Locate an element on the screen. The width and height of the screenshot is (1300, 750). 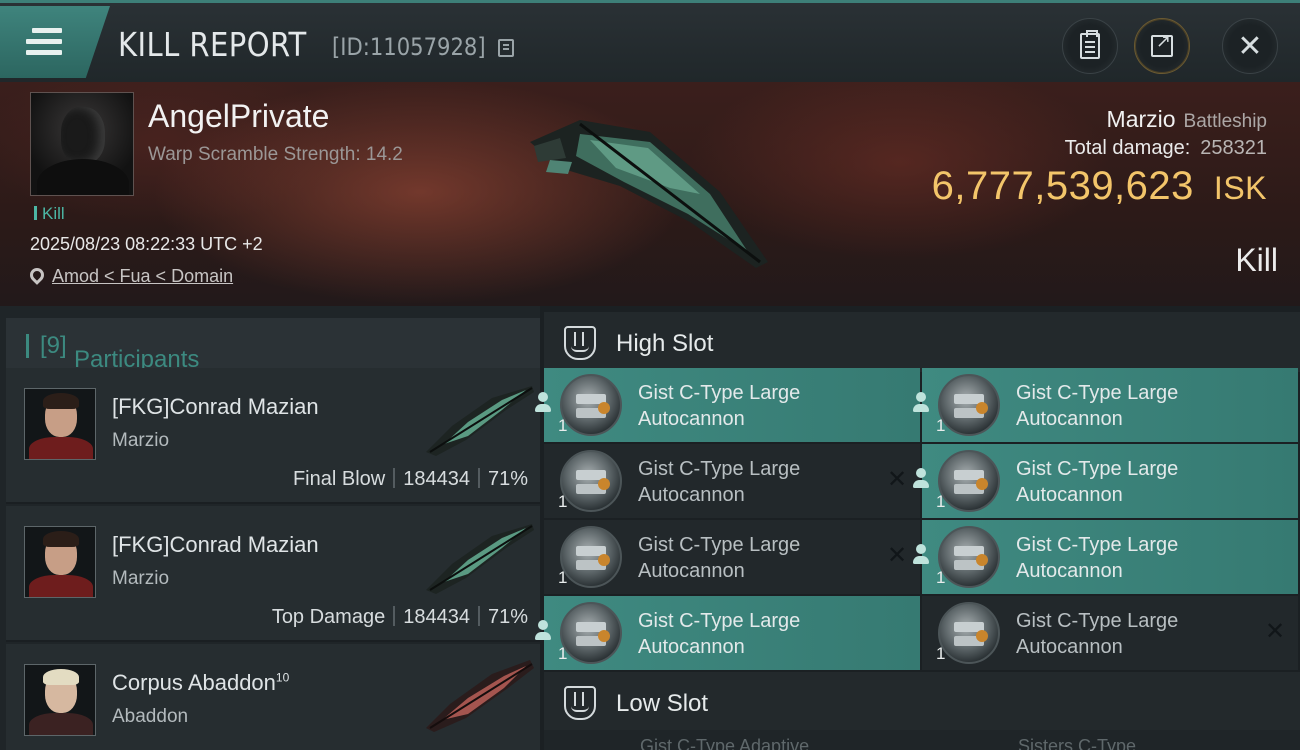
victim-ship-name: Marzio is located at coordinates (1141, 119).